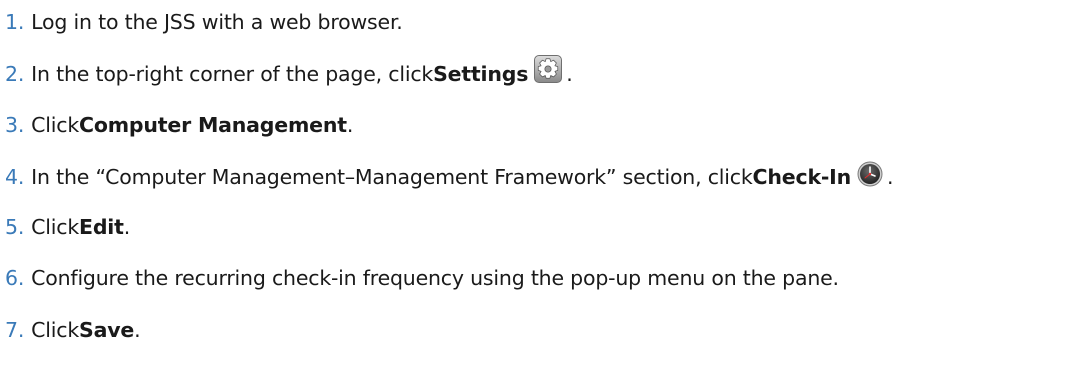 The image size is (1089, 392). Describe the element at coordinates (15, 177) in the screenshot. I see `step-number: 4.` at that location.